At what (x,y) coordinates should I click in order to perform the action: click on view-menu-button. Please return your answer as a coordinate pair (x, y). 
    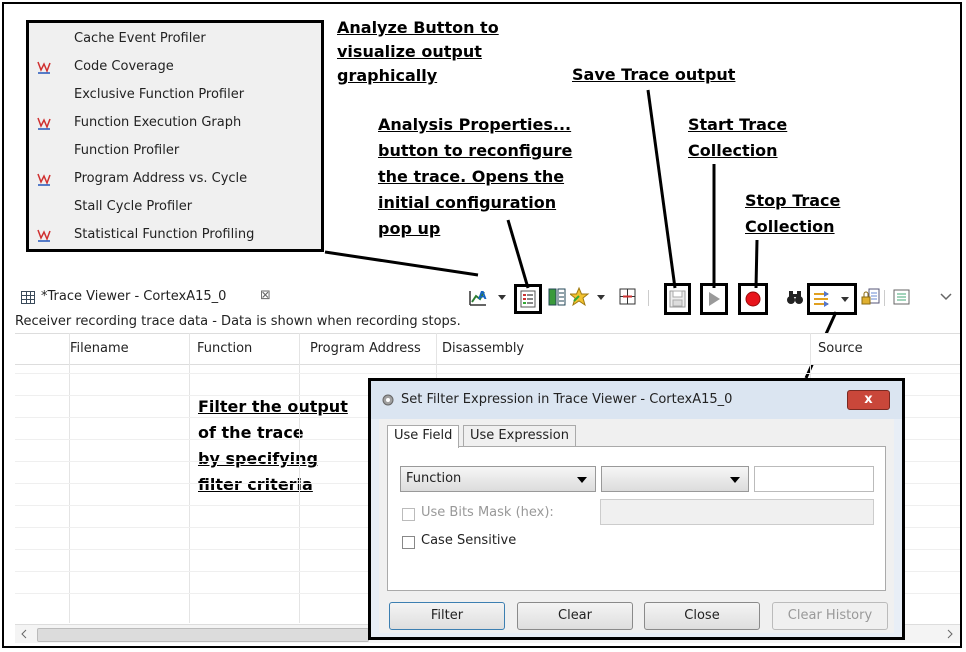
    Looking at the image, I should click on (946, 297).